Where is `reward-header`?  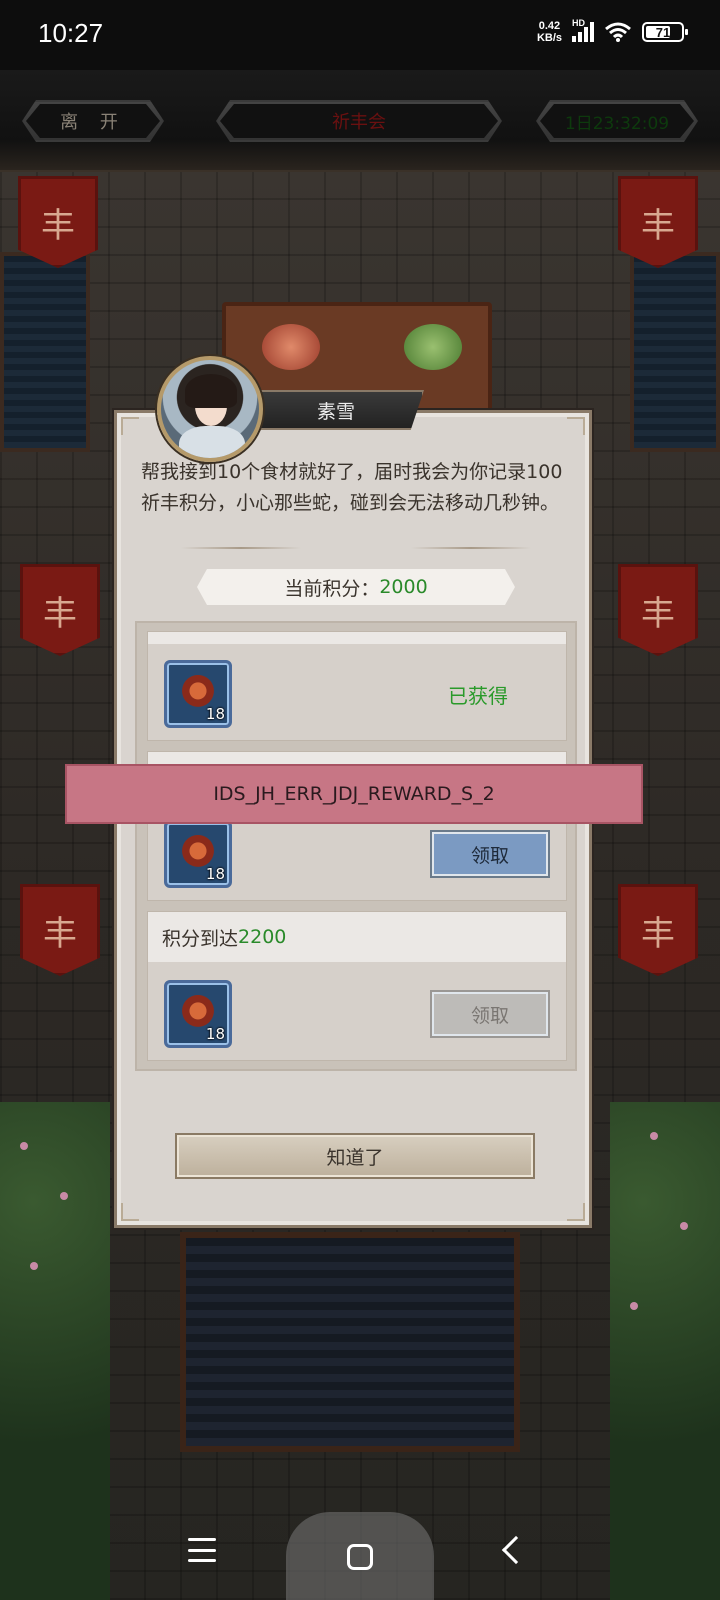
reward-header is located at coordinates (357, 638).